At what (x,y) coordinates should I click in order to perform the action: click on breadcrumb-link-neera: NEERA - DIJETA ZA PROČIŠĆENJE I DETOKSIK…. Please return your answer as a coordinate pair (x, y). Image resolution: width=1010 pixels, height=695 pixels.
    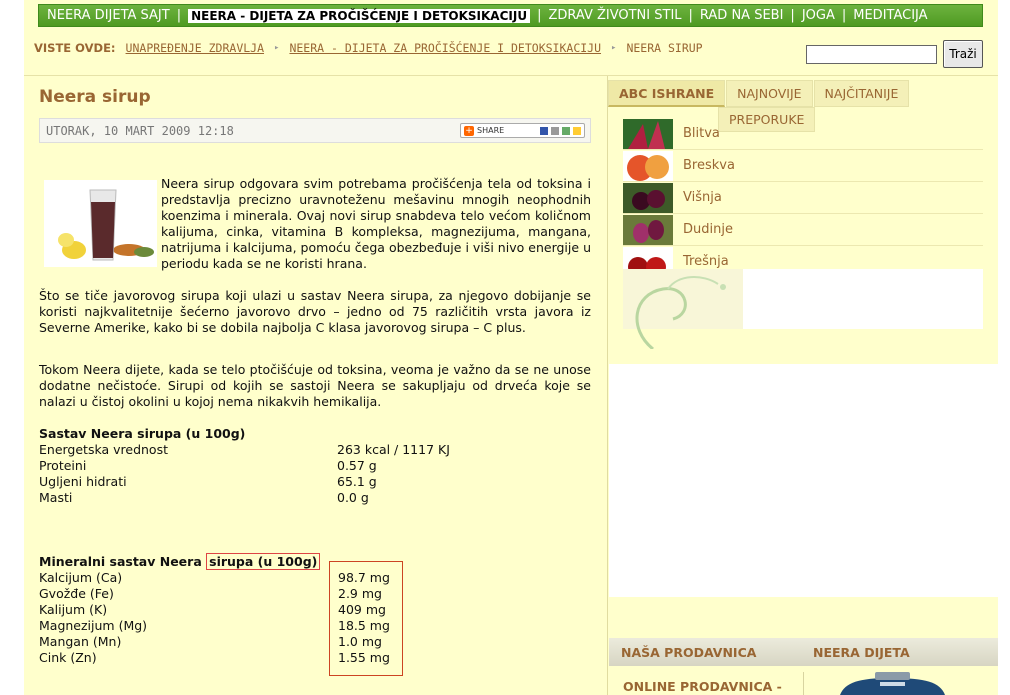
    Looking at the image, I should click on (445, 48).